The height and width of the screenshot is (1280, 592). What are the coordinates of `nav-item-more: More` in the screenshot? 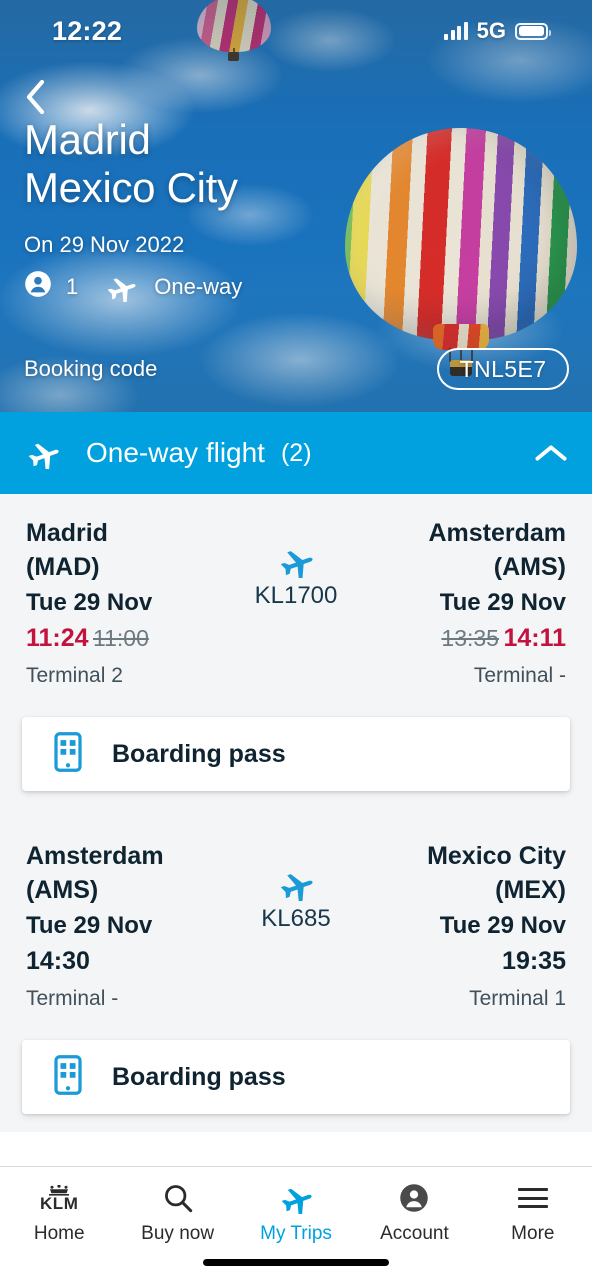 It's located at (533, 1213).